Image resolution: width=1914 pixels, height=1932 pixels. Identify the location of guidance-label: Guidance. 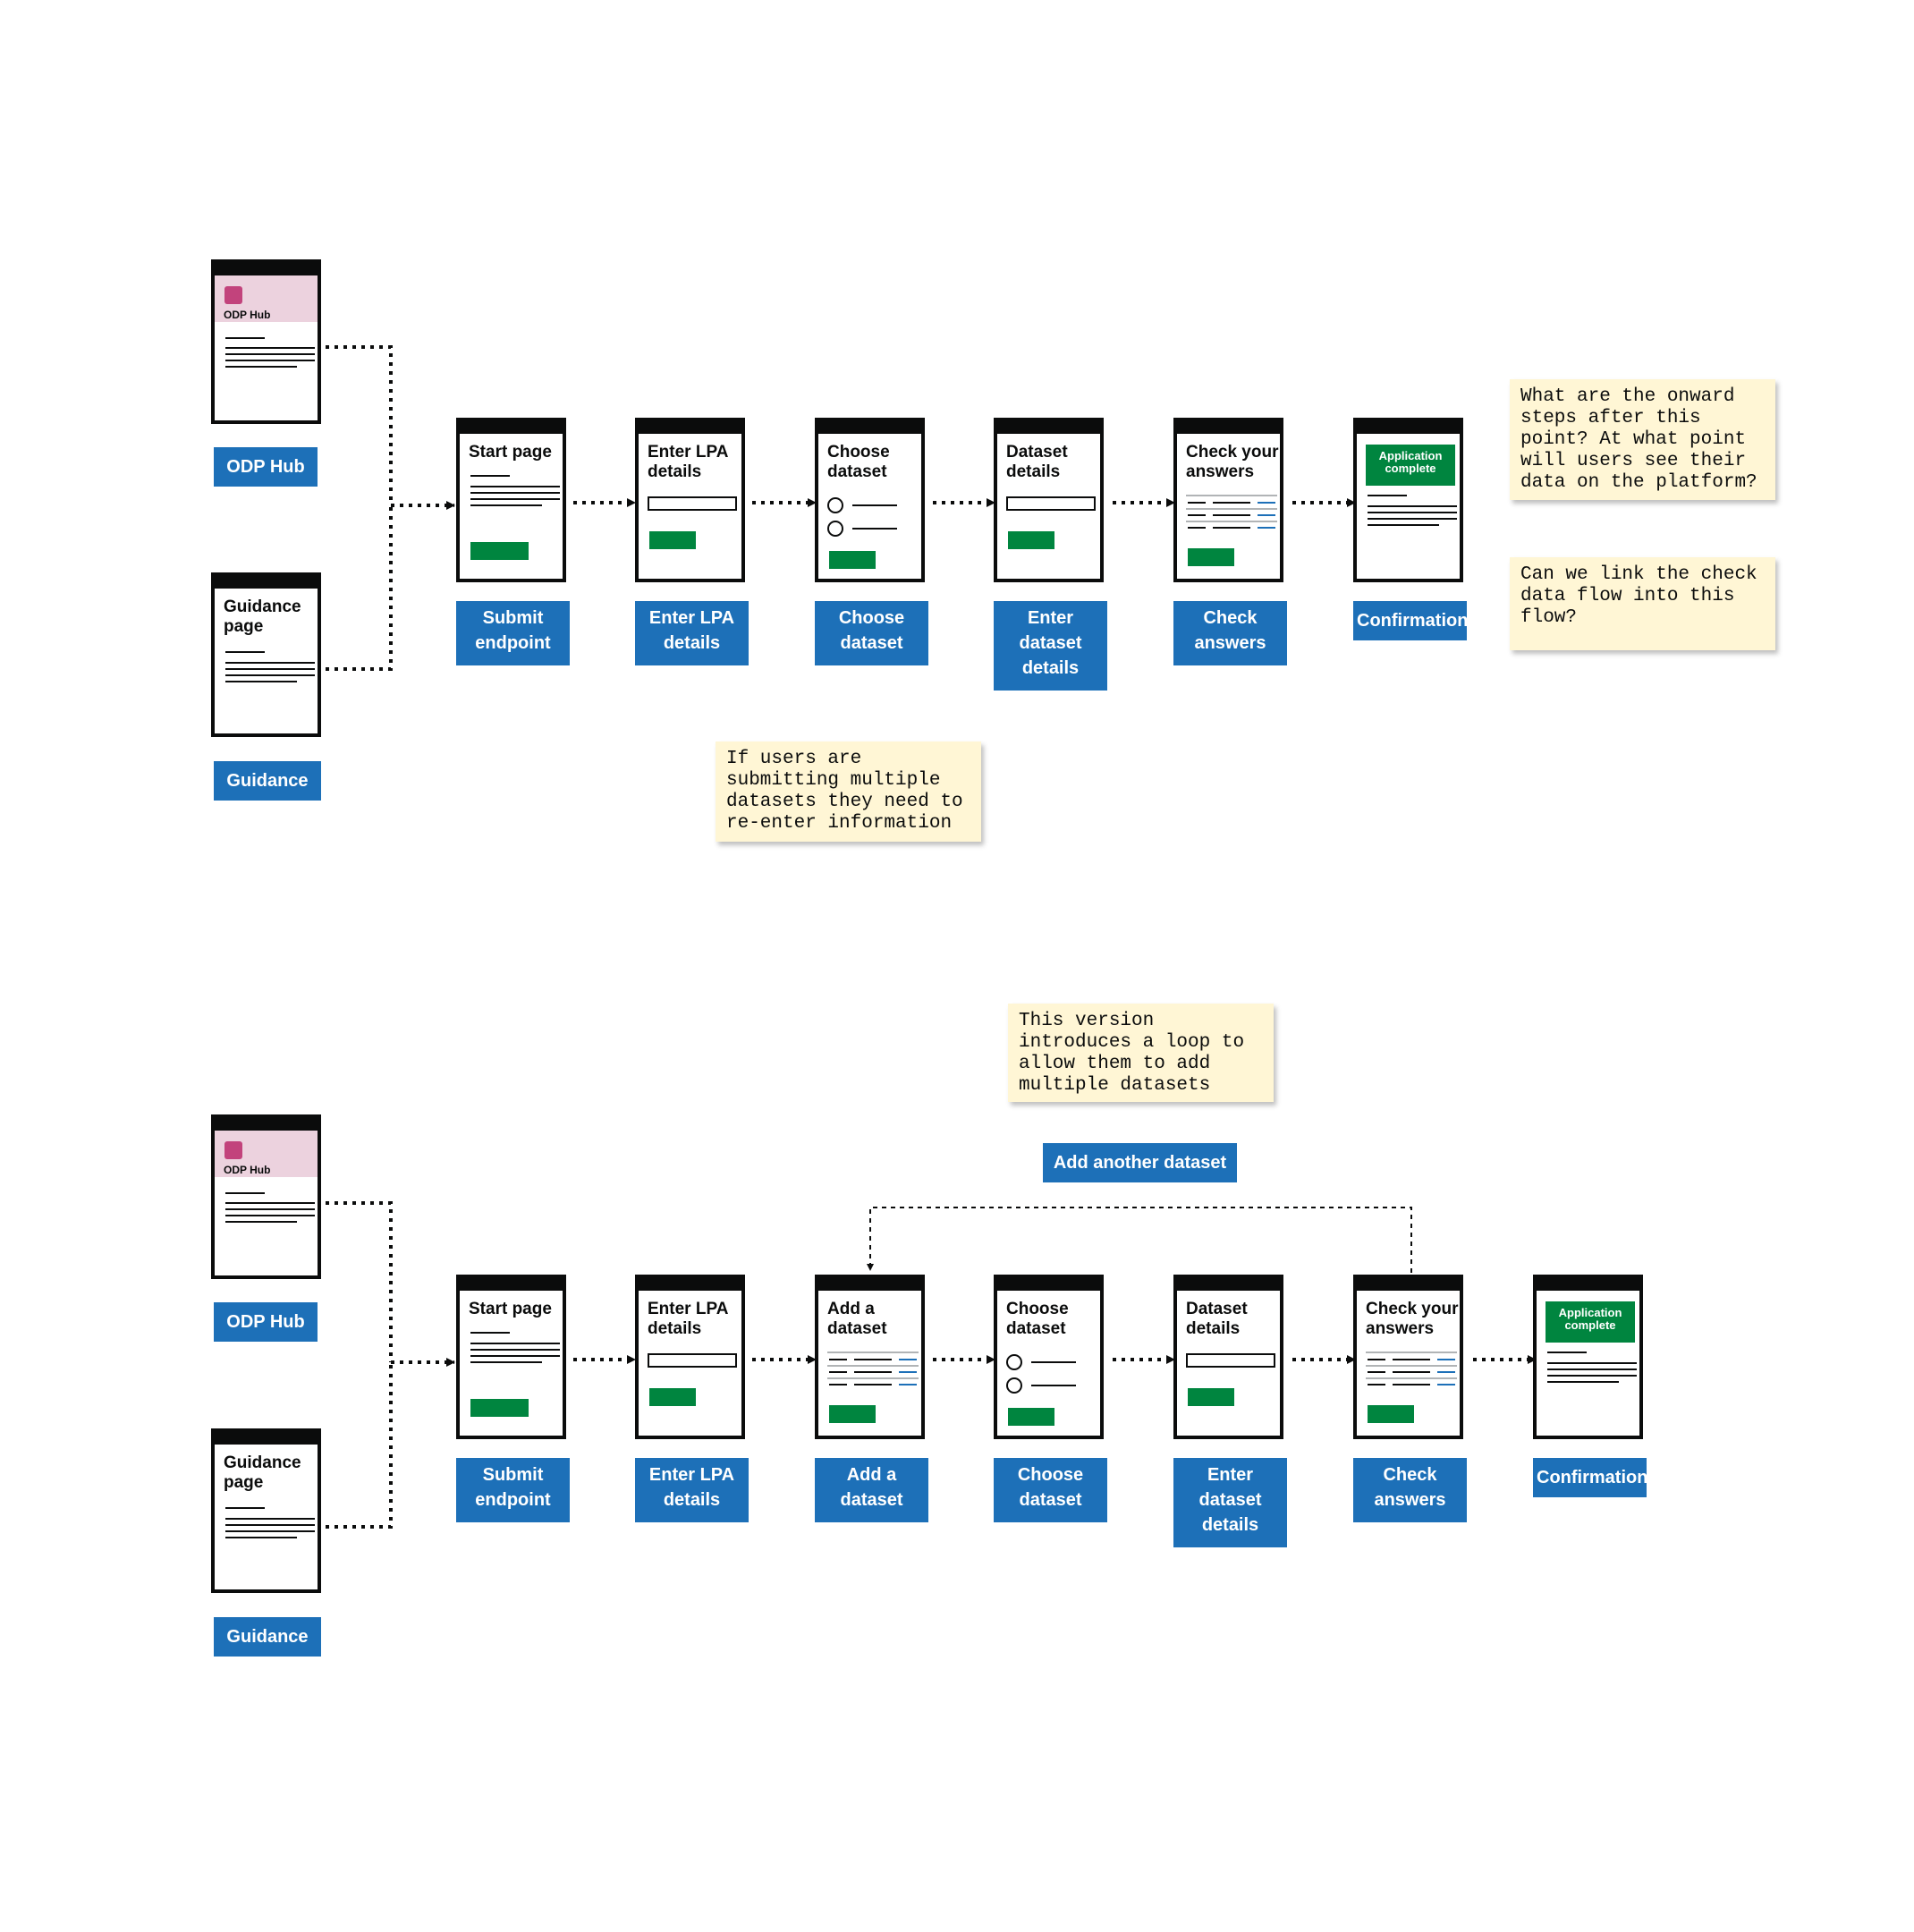
(267, 1637).